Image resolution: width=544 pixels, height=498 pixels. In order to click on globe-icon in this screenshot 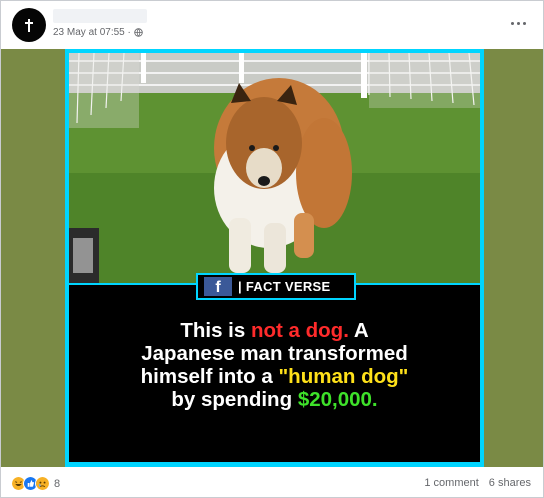, I will do `click(138, 32)`.